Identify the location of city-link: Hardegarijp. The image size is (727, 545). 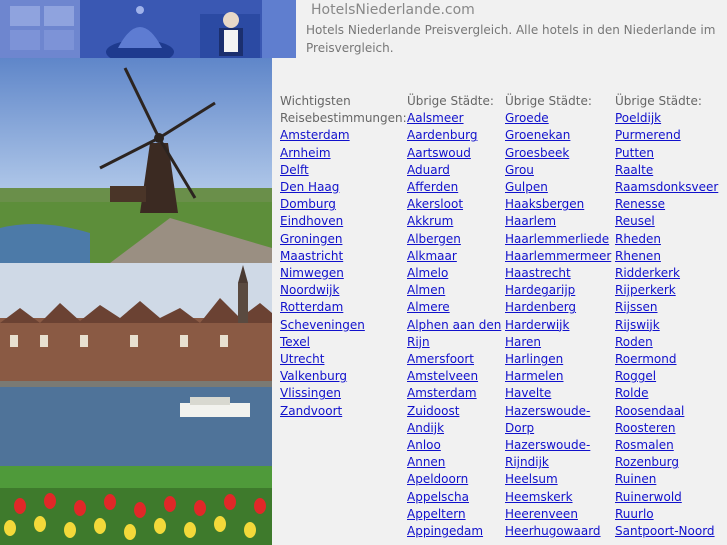
(558, 290).